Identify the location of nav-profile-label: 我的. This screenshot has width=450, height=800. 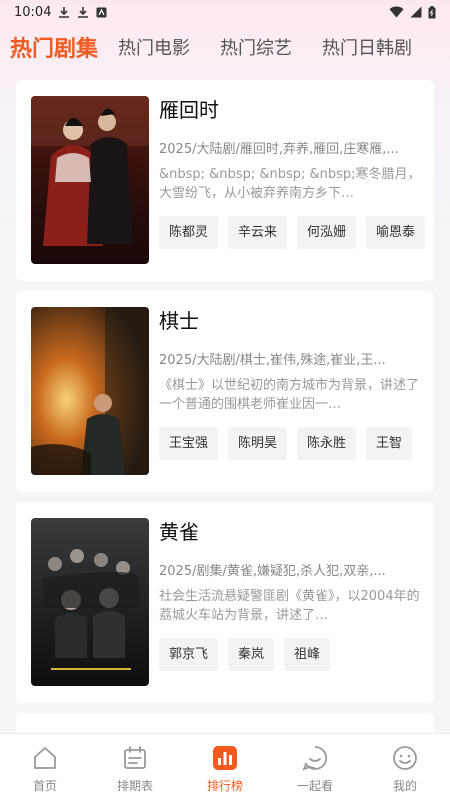
(404, 786).